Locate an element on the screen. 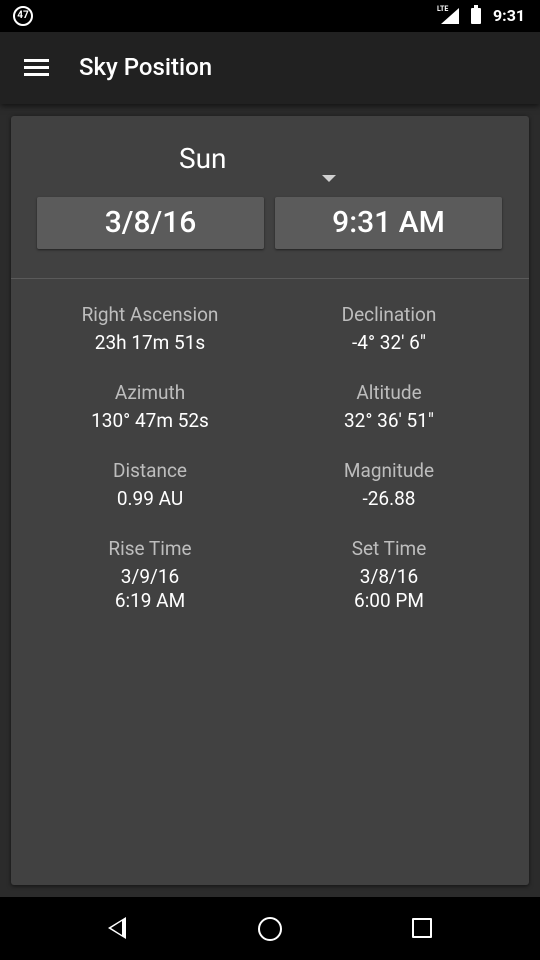 The image size is (540, 960). app-bar: Sky Position is located at coordinates (270, 68).